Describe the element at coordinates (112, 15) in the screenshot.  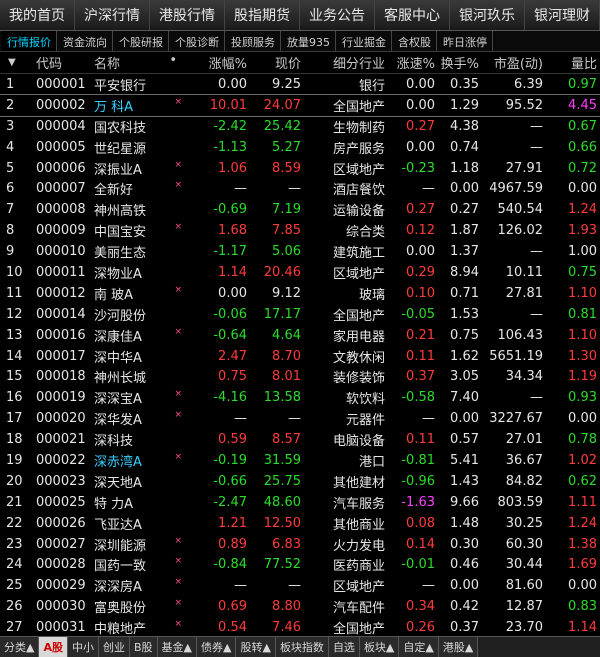
I see `nav-item: 沪深行情` at that location.